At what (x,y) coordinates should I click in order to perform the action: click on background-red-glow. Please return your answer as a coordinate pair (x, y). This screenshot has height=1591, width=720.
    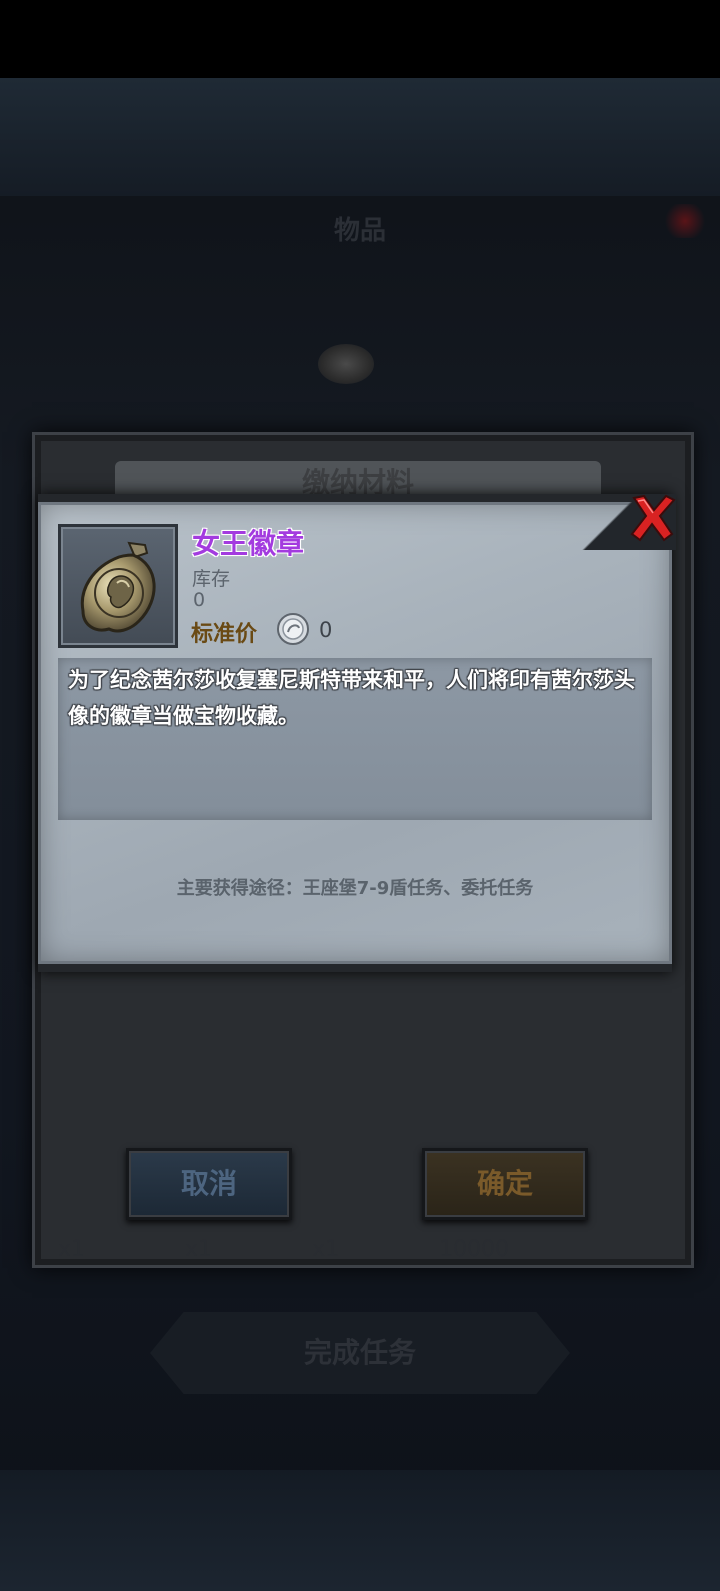
    Looking at the image, I should click on (685, 221).